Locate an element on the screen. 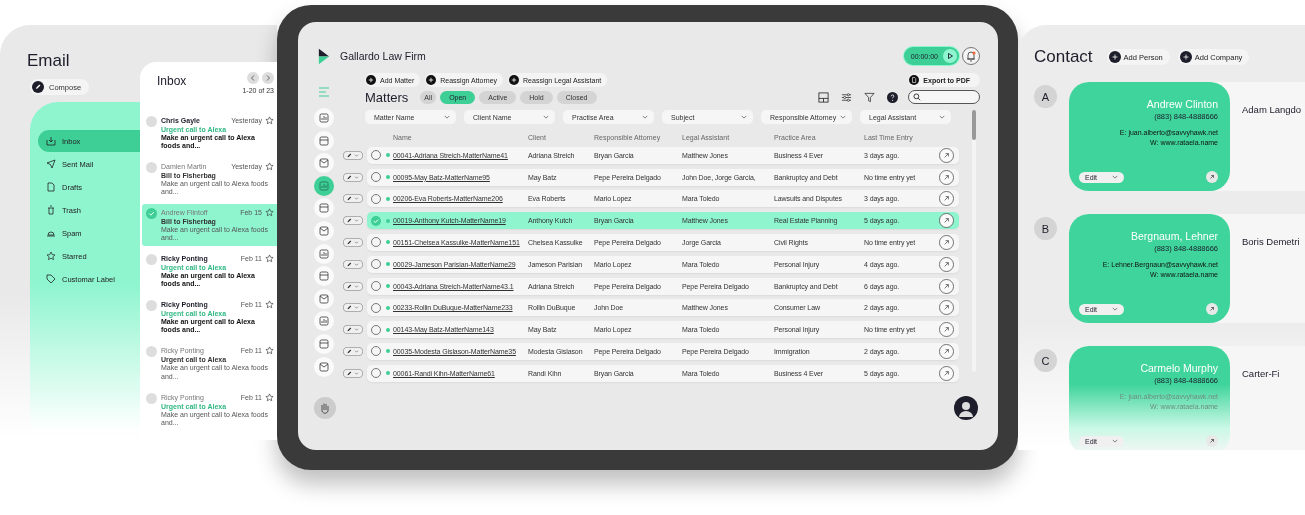 This screenshot has height=515, width=1305. contact-name: Carmelo Murphy is located at coordinates (1179, 368).